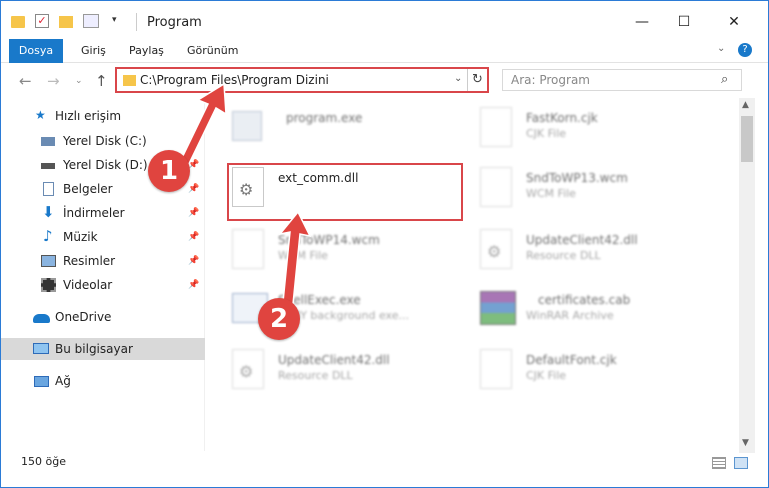  What do you see at coordinates (212, 51) in the screenshot?
I see `tab-view: Görünüm` at bounding box center [212, 51].